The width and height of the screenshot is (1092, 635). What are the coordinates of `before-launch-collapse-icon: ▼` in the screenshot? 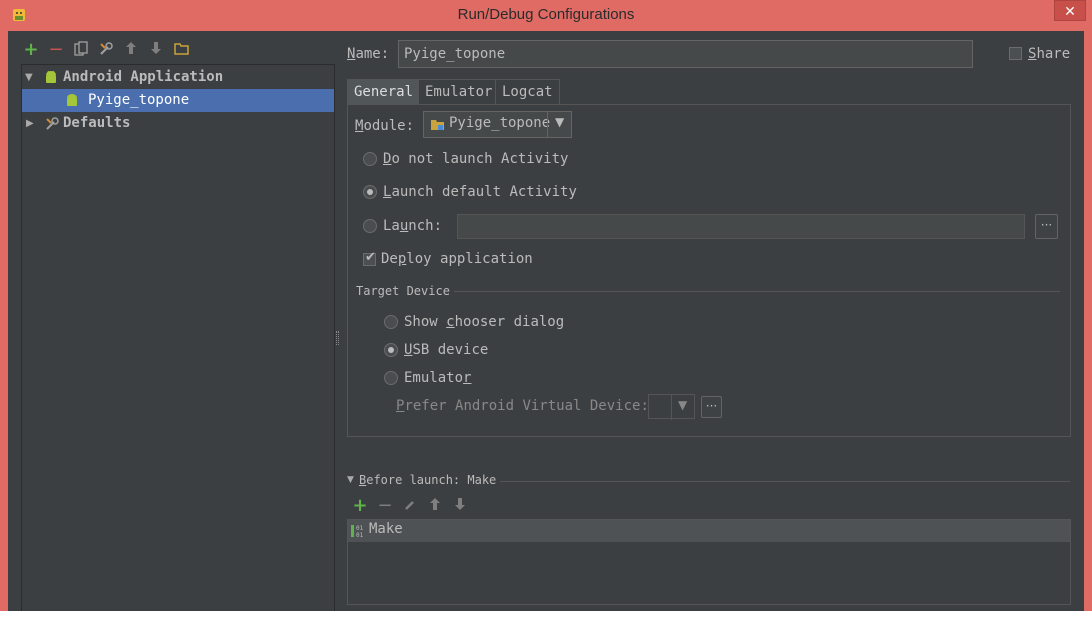 It's located at (353, 480).